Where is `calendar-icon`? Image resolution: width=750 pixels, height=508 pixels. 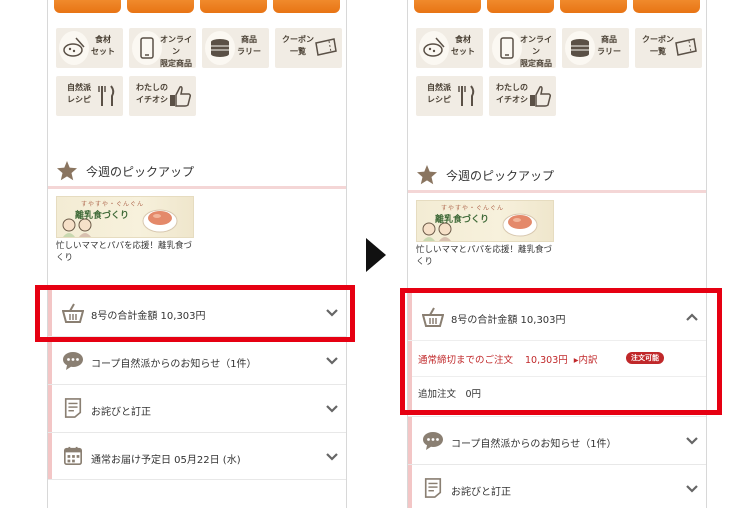
calendar-icon is located at coordinates (73, 455).